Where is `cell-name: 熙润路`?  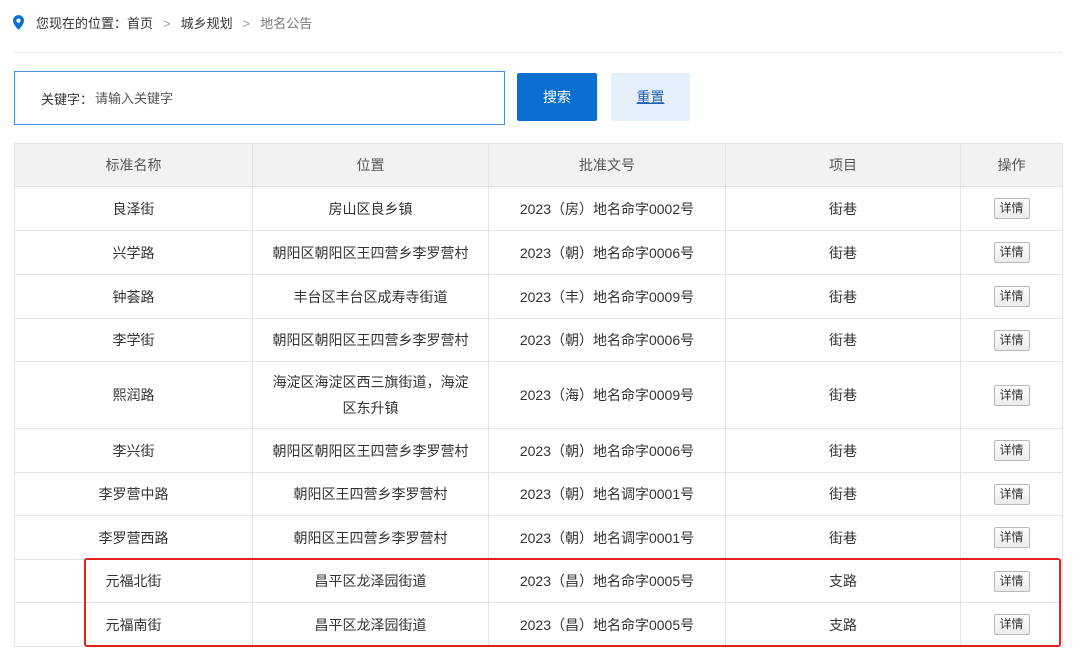
cell-name: 熙润路 is located at coordinates (134, 395).